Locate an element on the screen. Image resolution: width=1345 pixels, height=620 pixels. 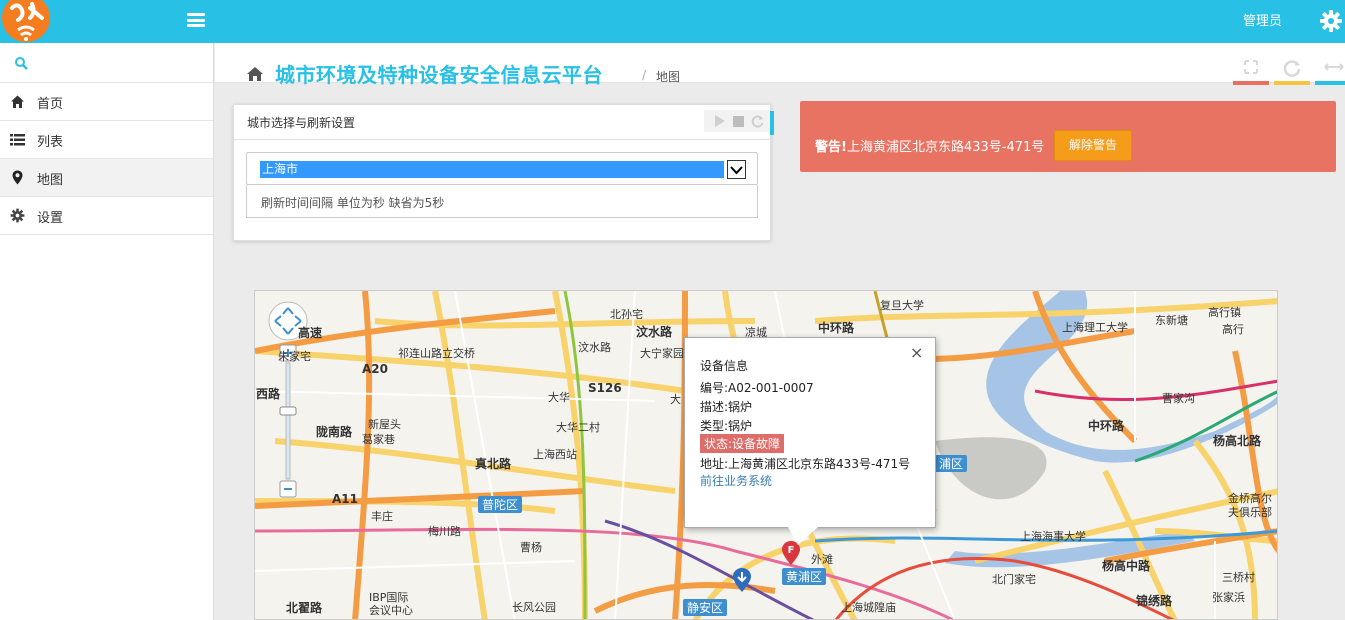
map-place-label: 祁连山路立交桥 is located at coordinates (436, 353).